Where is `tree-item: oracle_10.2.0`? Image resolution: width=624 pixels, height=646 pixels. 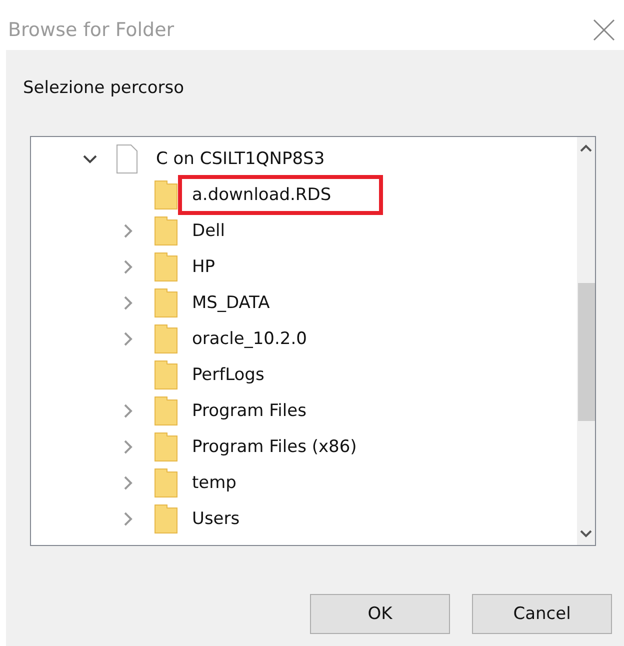
tree-item: oracle_10.2.0 is located at coordinates (268, 339).